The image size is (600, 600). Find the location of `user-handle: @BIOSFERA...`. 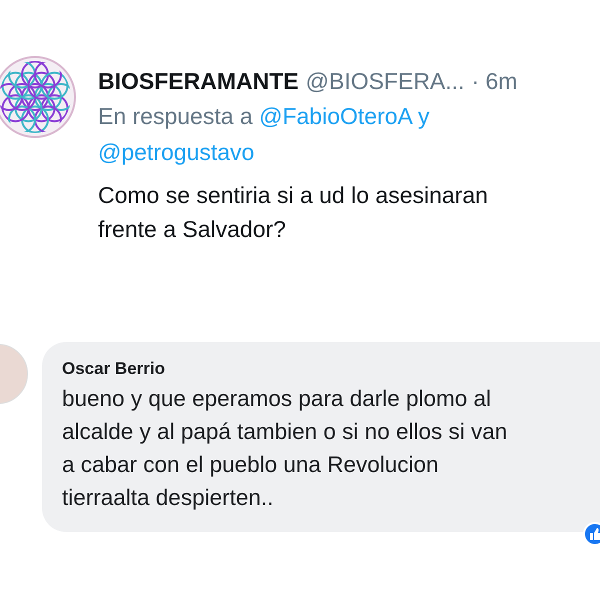

user-handle: @BIOSFERA... is located at coordinates (385, 81).